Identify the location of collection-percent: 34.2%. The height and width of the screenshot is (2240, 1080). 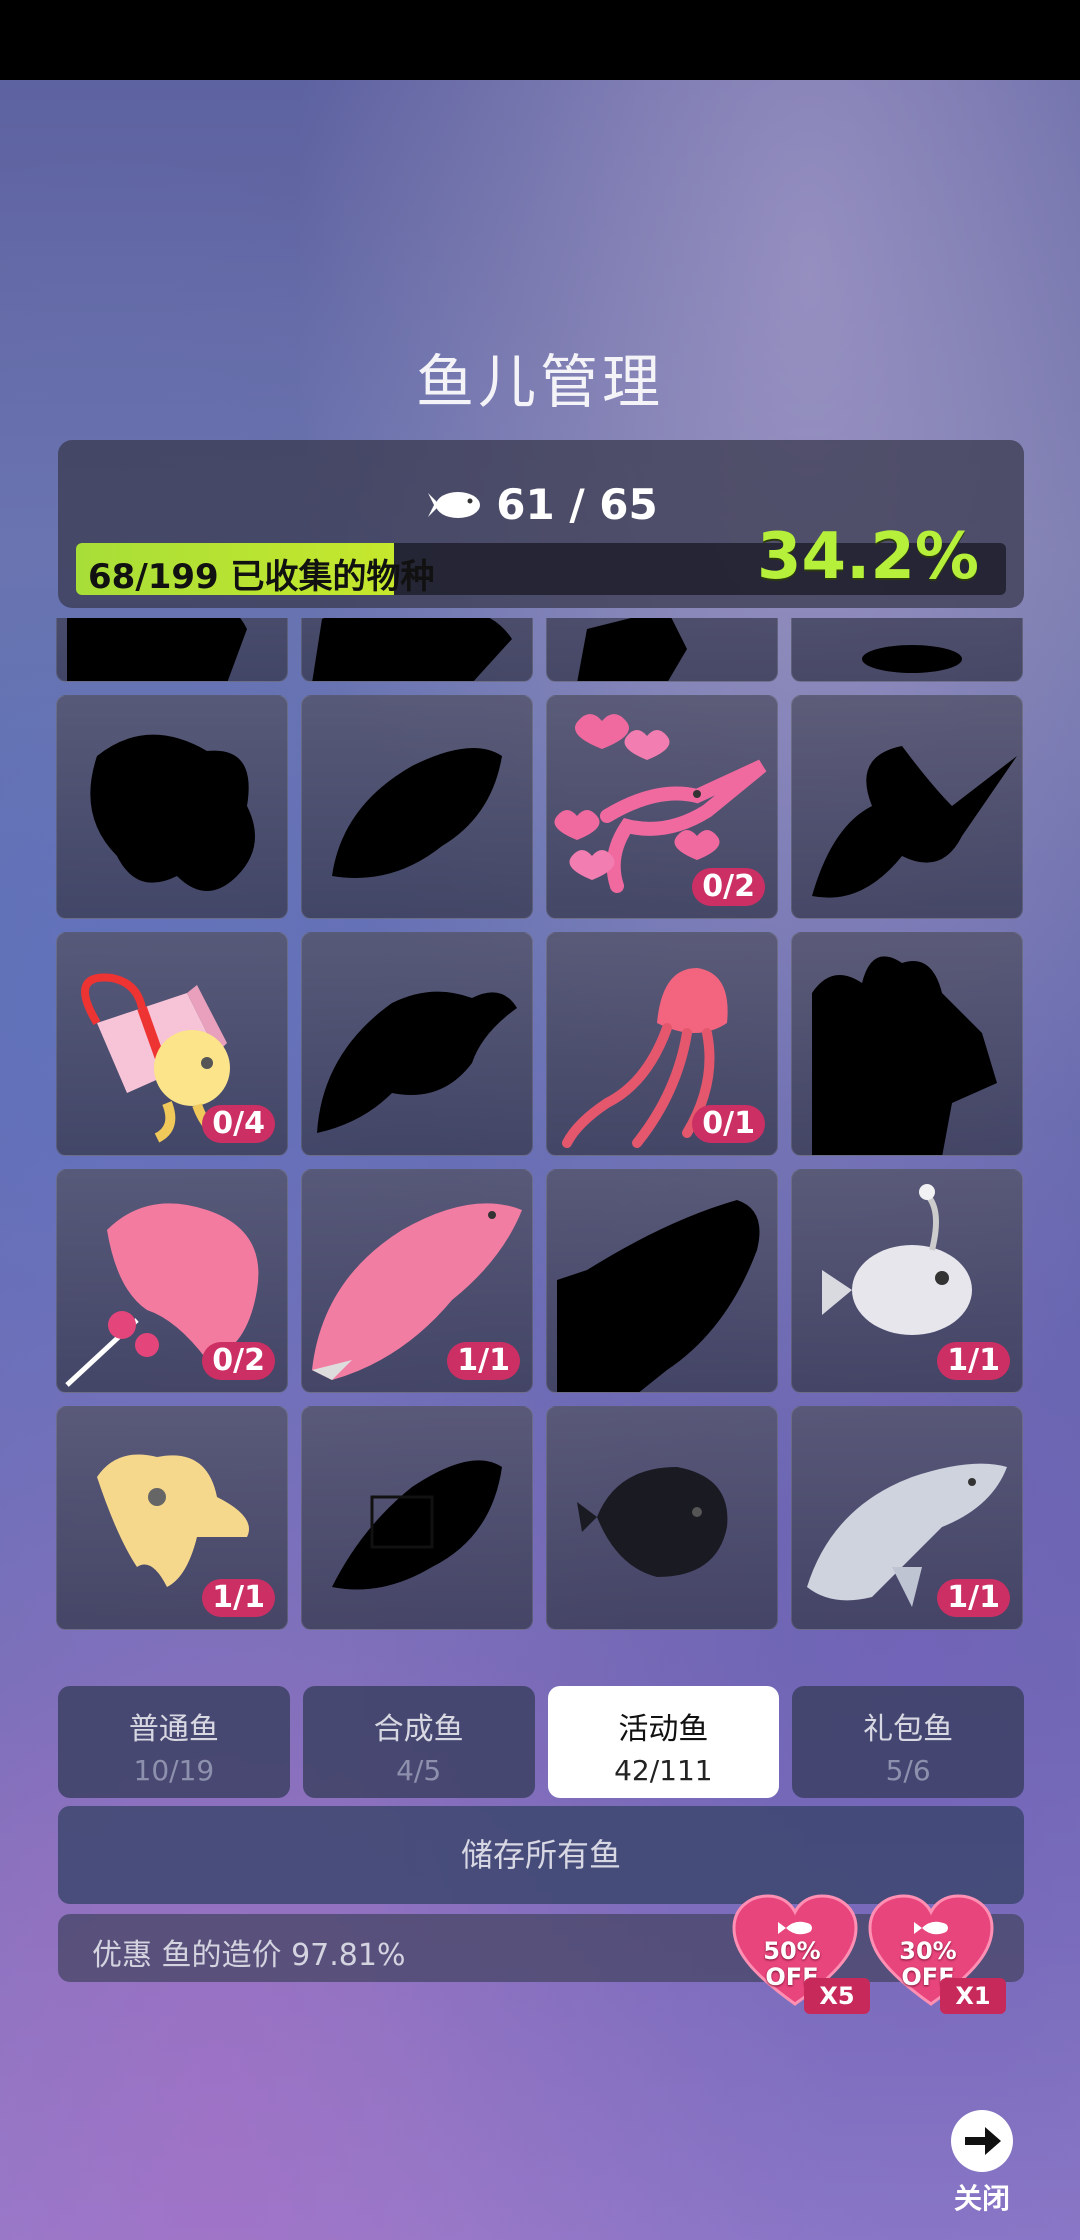
(867, 557).